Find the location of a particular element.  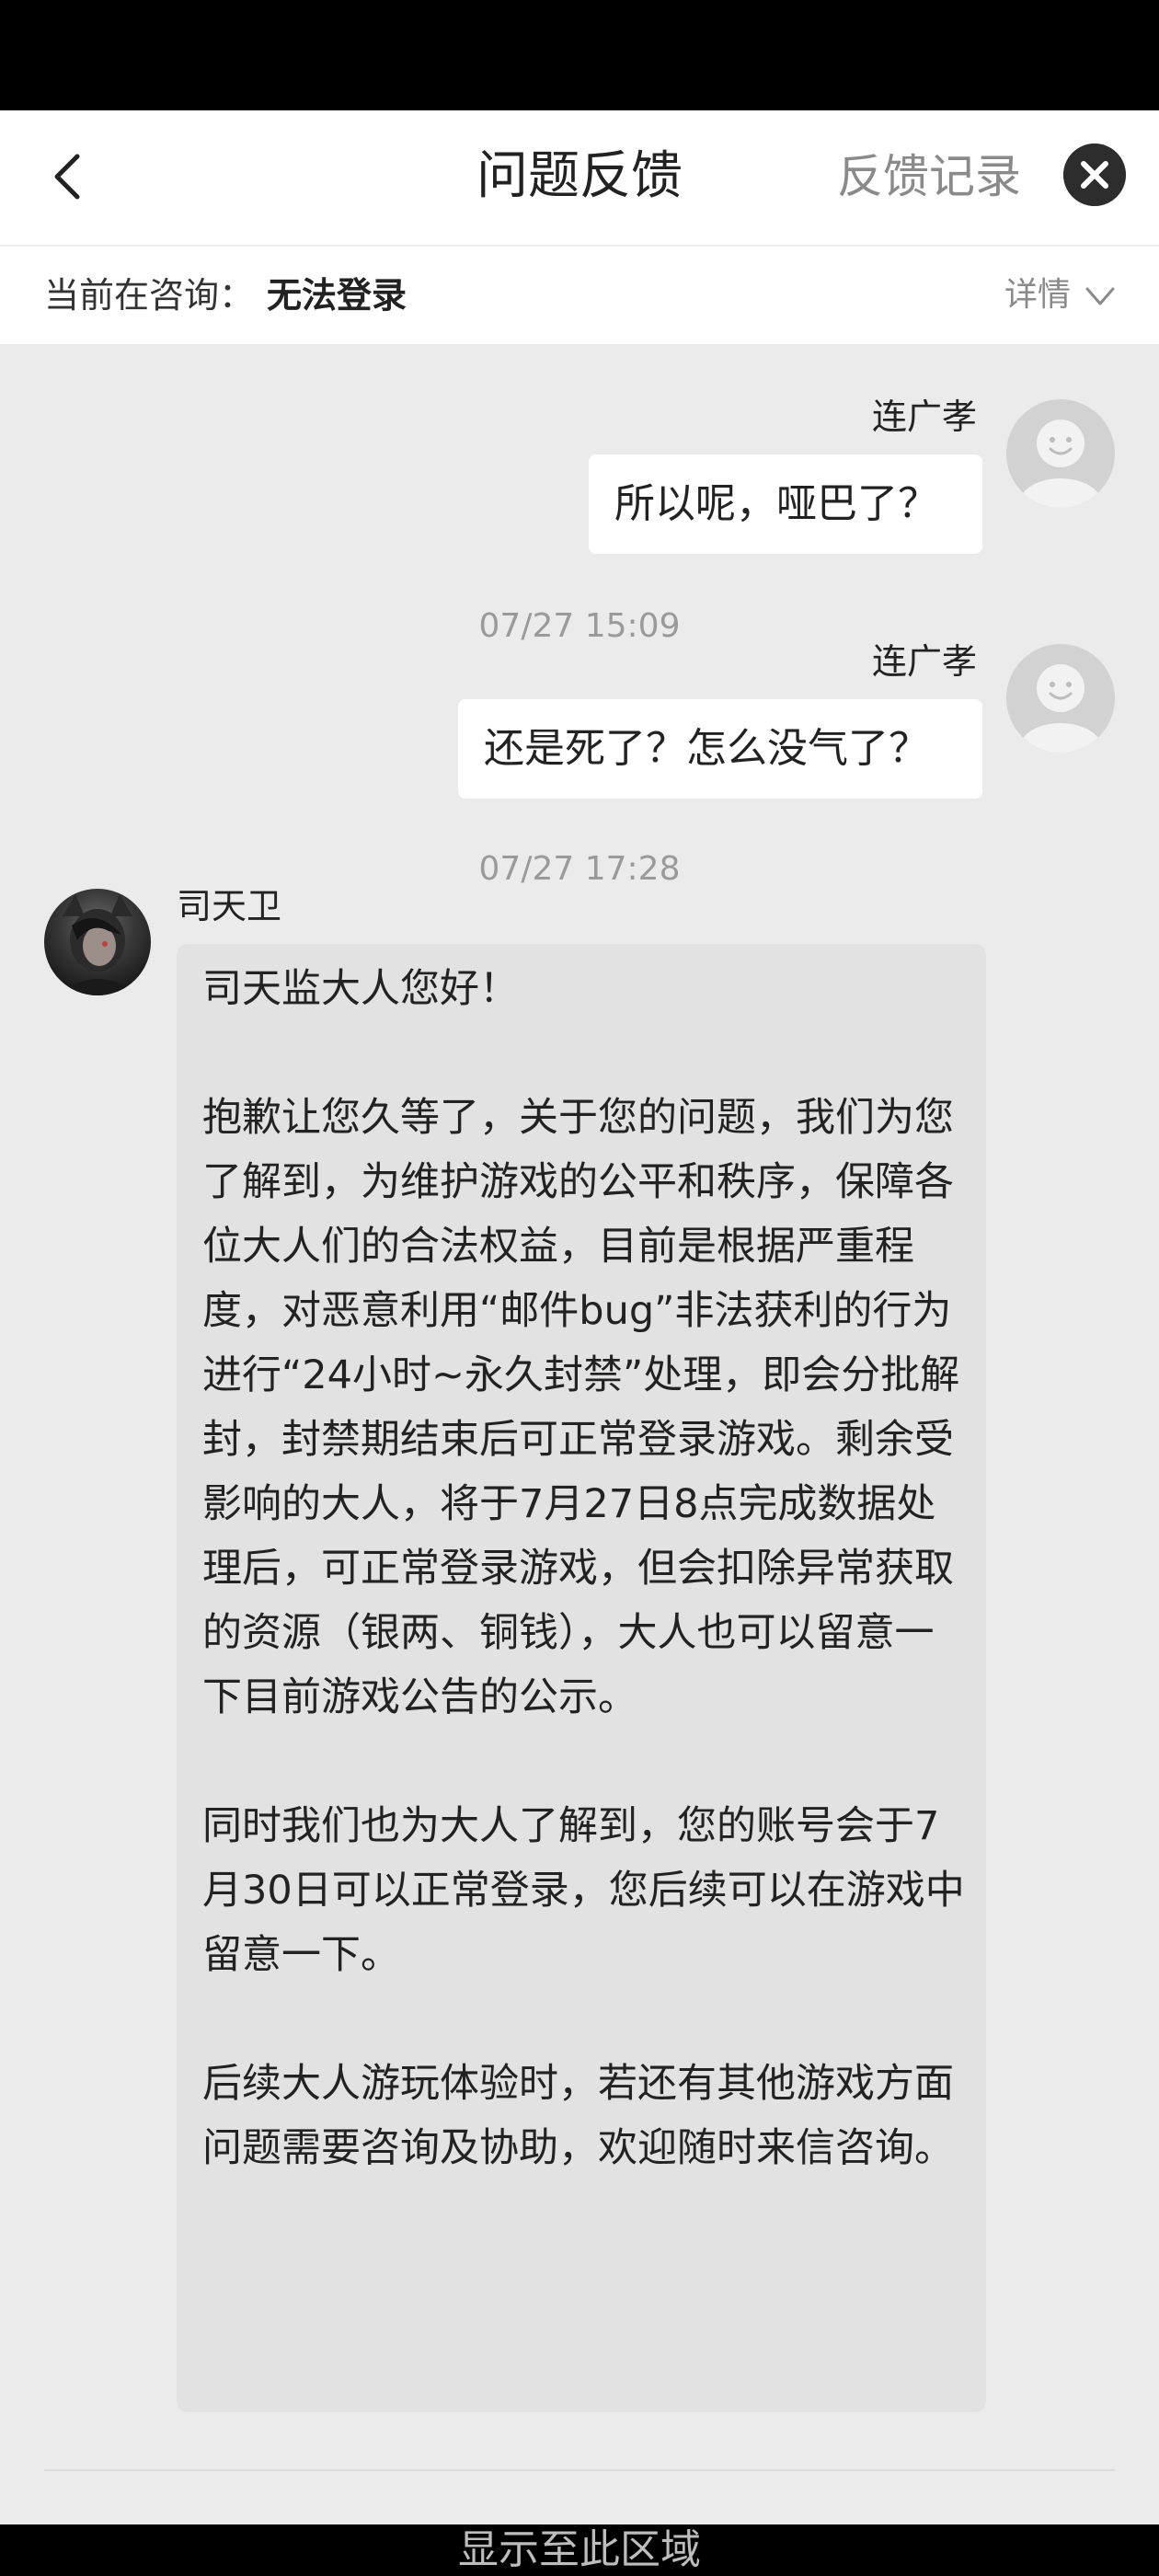

message-paragraph: 司天监大人您好！ is located at coordinates (360, 989).